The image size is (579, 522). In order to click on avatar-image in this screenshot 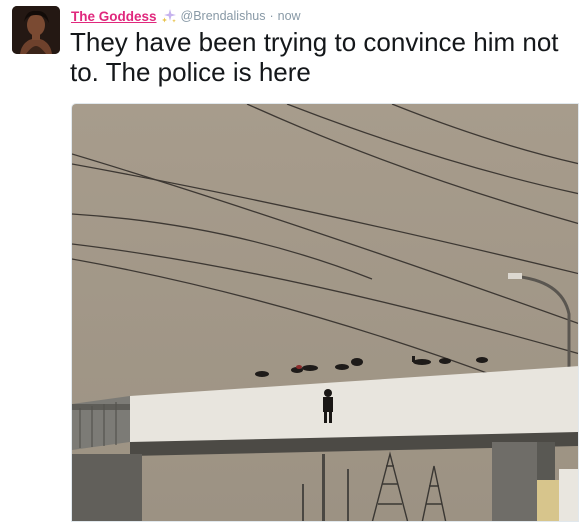, I will do `click(36, 30)`.